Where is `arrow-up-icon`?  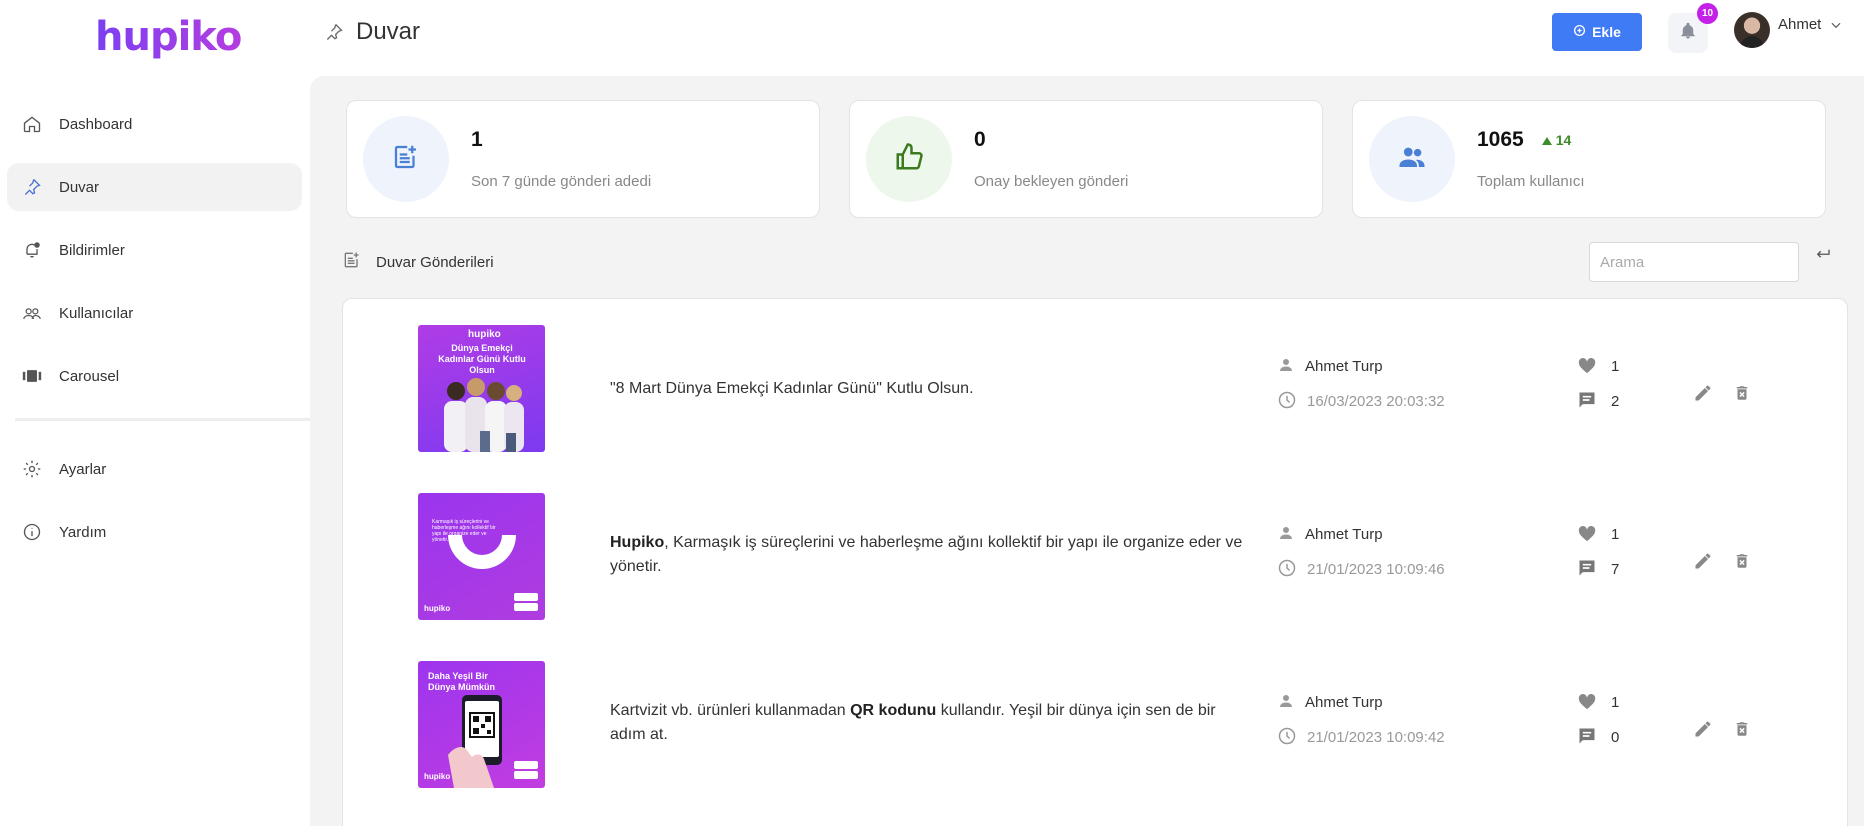 arrow-up-icon is located at coordinates (1546, 140).